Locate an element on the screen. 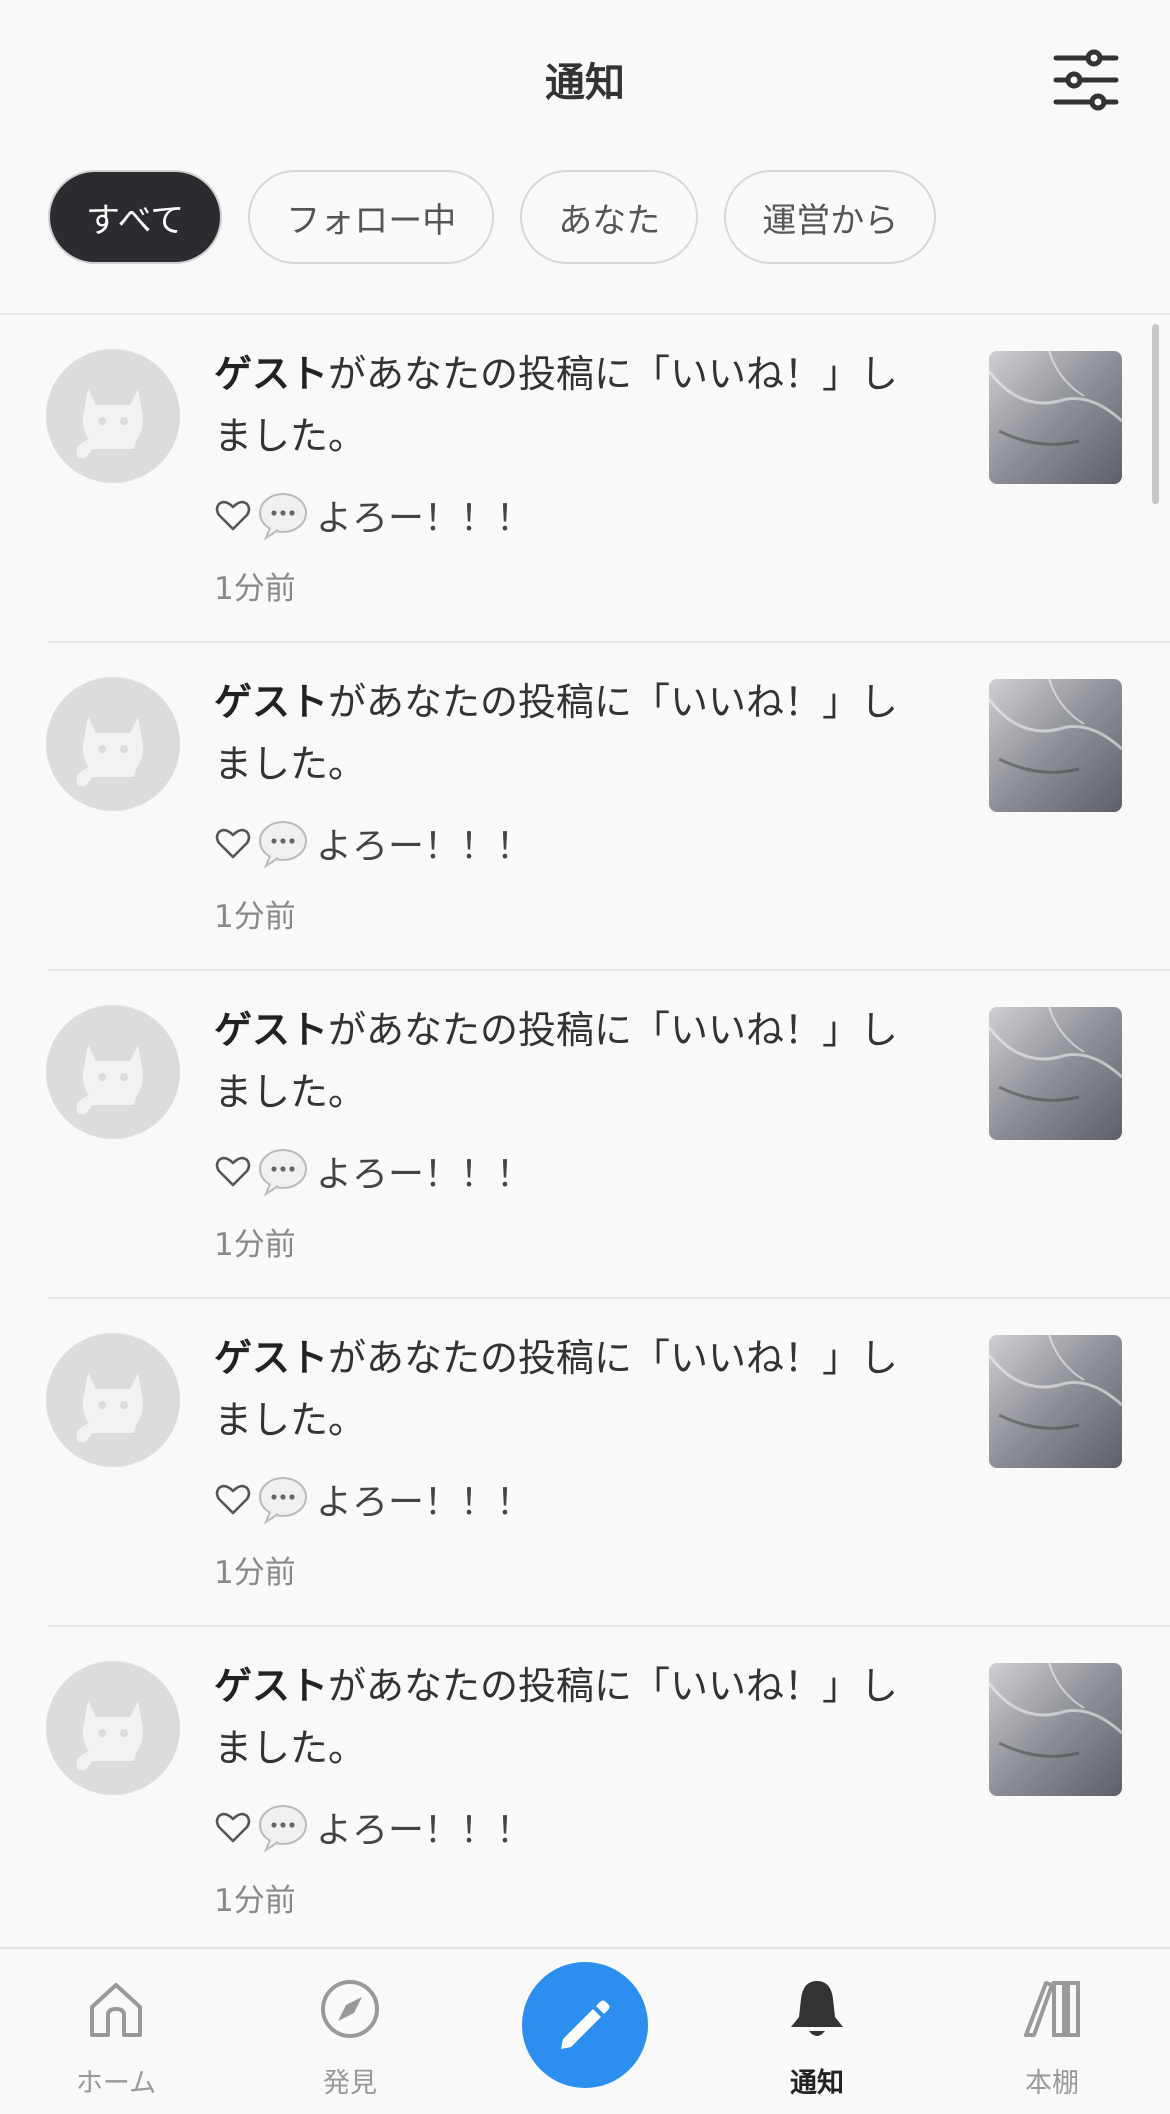 This screenshot has height=2114, width=1170. nav-label: ホーム is located at coordinates (116, 2083).